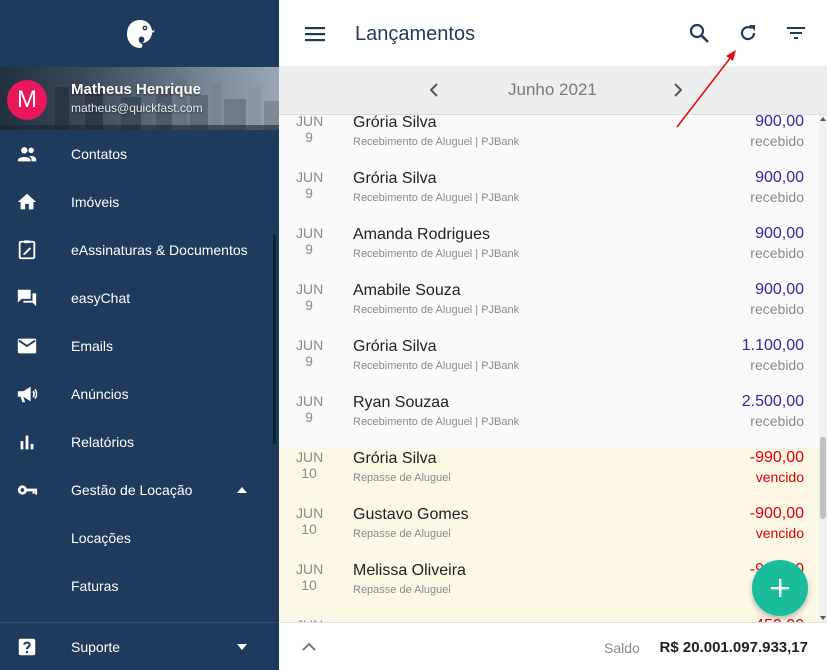 The height and width of the screenshot is (670, 827). I want to click on signature-document-icon, so click(27, 250).